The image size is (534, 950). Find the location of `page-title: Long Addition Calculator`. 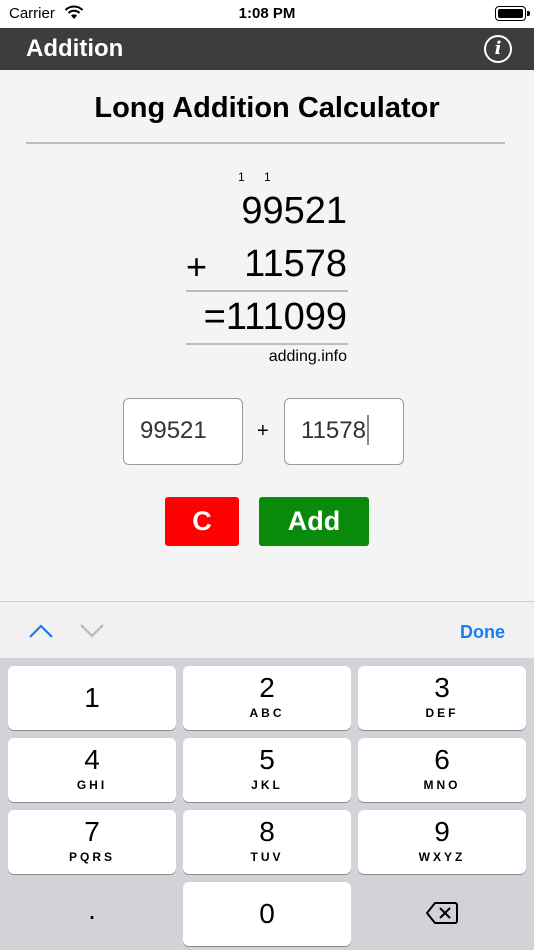

page-title: Long Addition Calculator is located at coordinates (267, 108).